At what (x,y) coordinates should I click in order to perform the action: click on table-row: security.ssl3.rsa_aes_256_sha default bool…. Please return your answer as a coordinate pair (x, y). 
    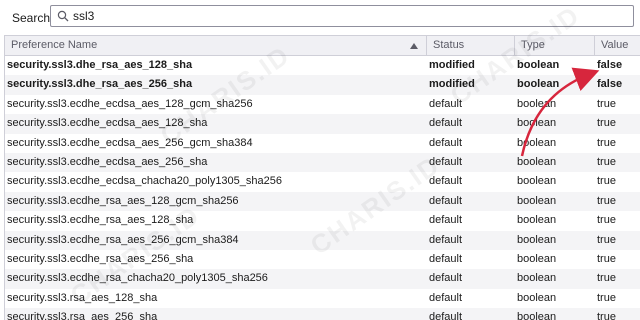
    Looking at the image, I should click on (322, 314).